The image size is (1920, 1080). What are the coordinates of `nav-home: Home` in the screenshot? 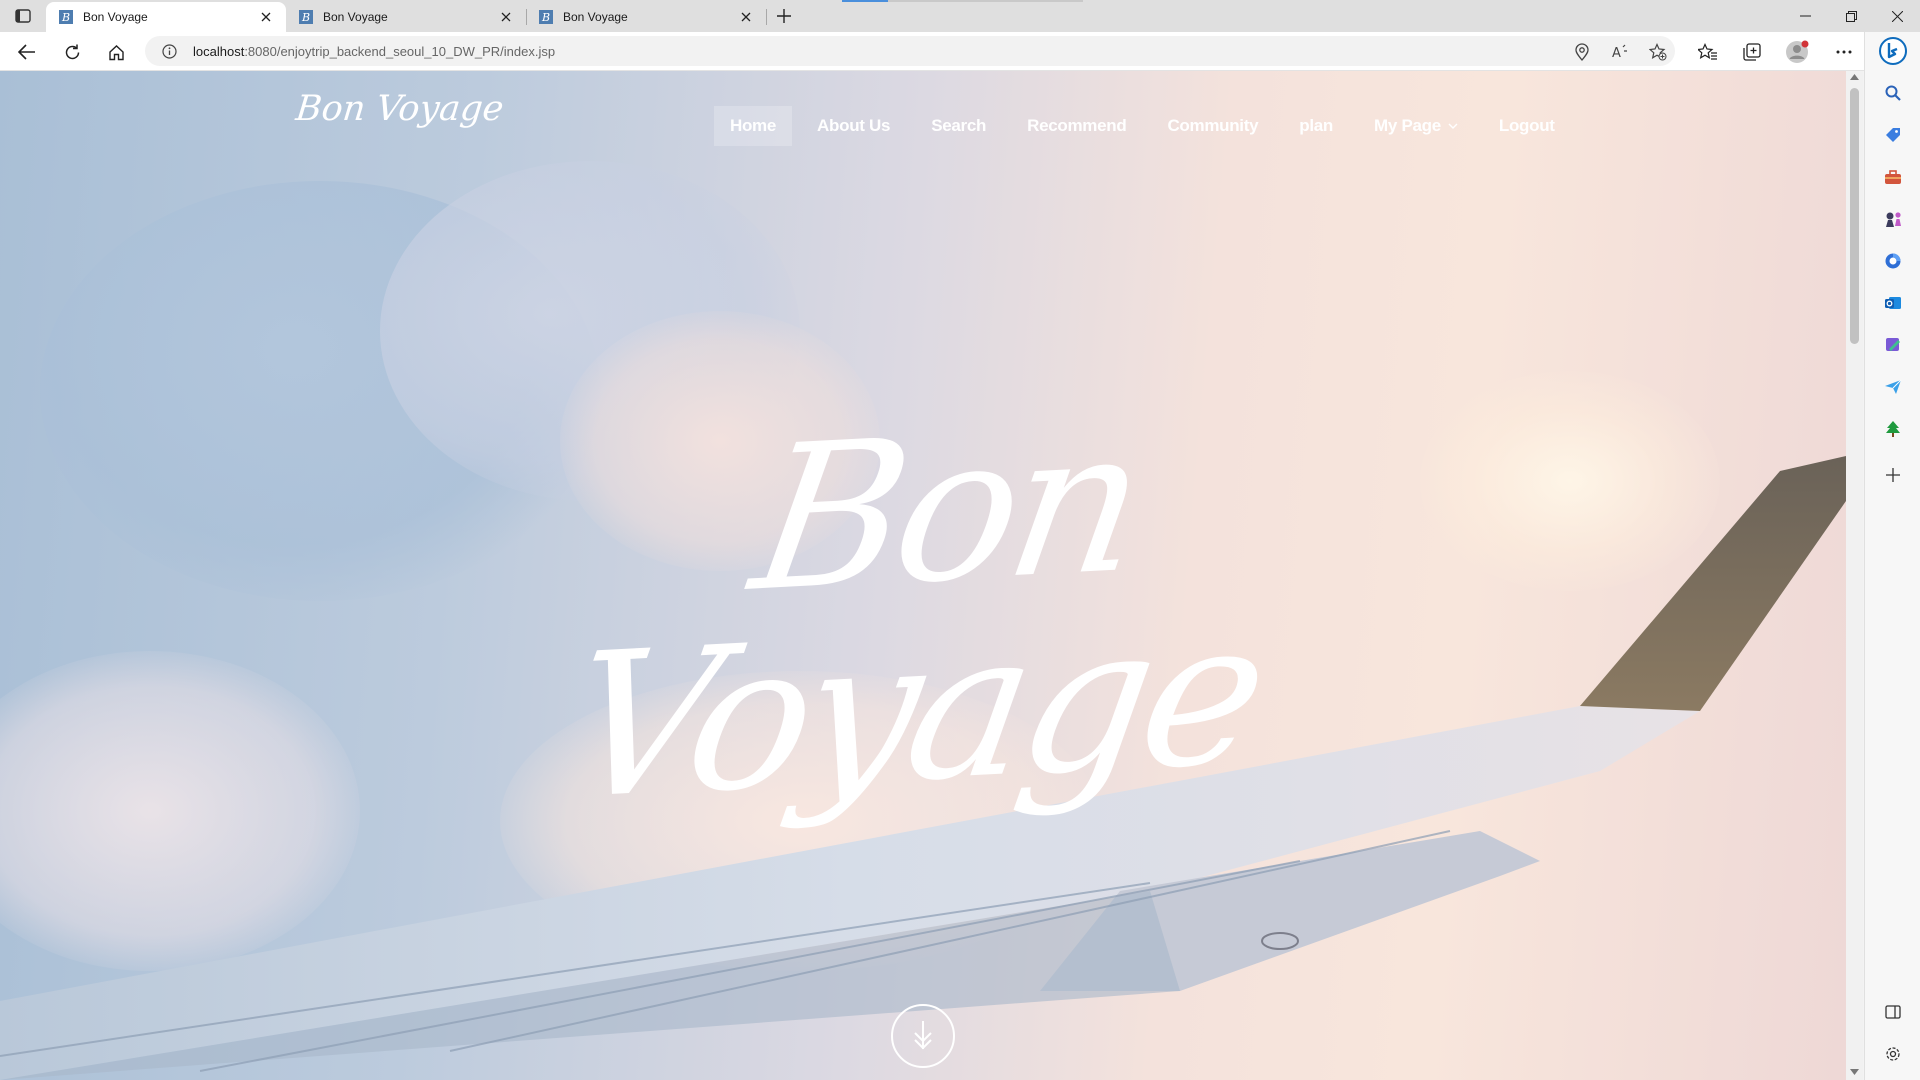 It's located at (753, 126).